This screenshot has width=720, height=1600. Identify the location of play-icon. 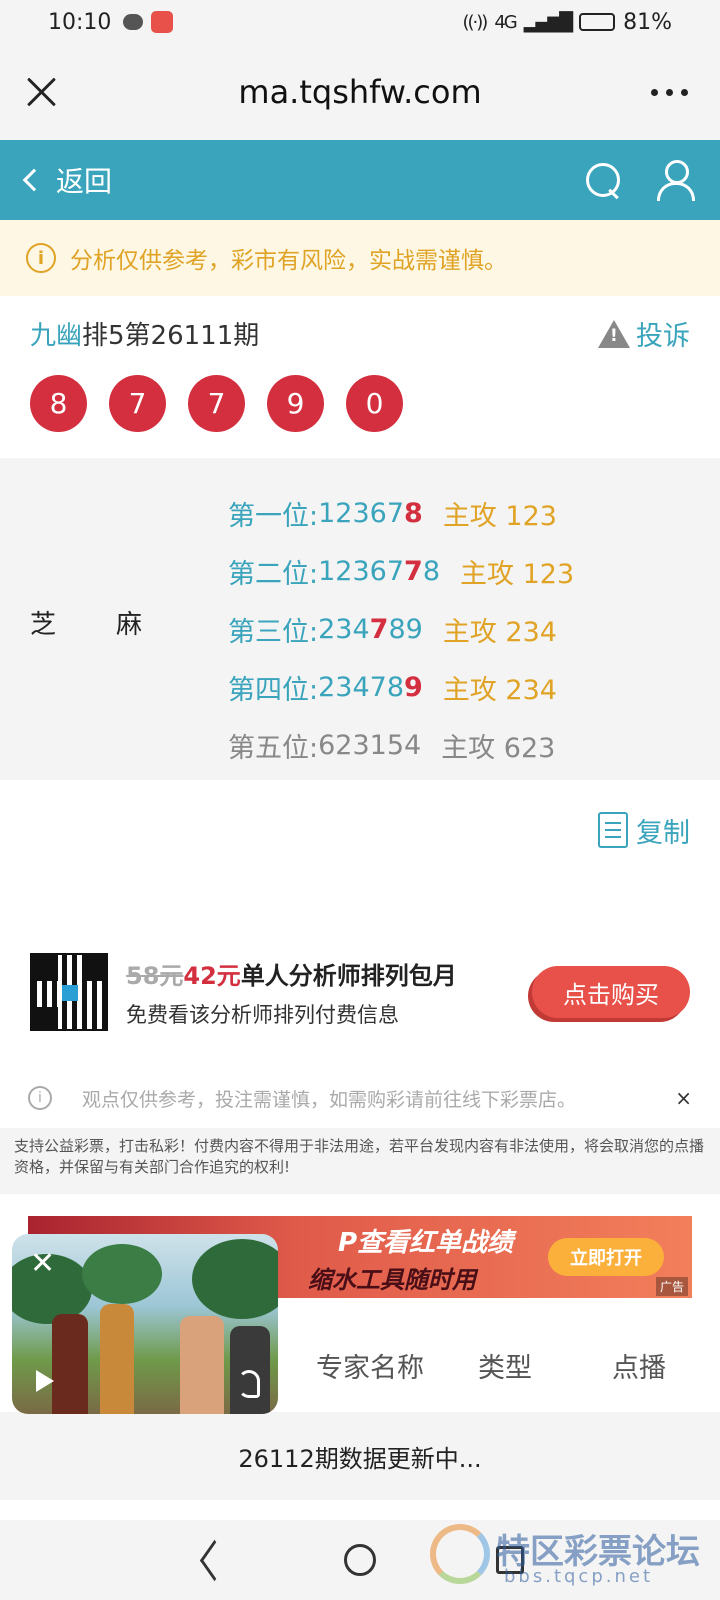
(45, 1381).